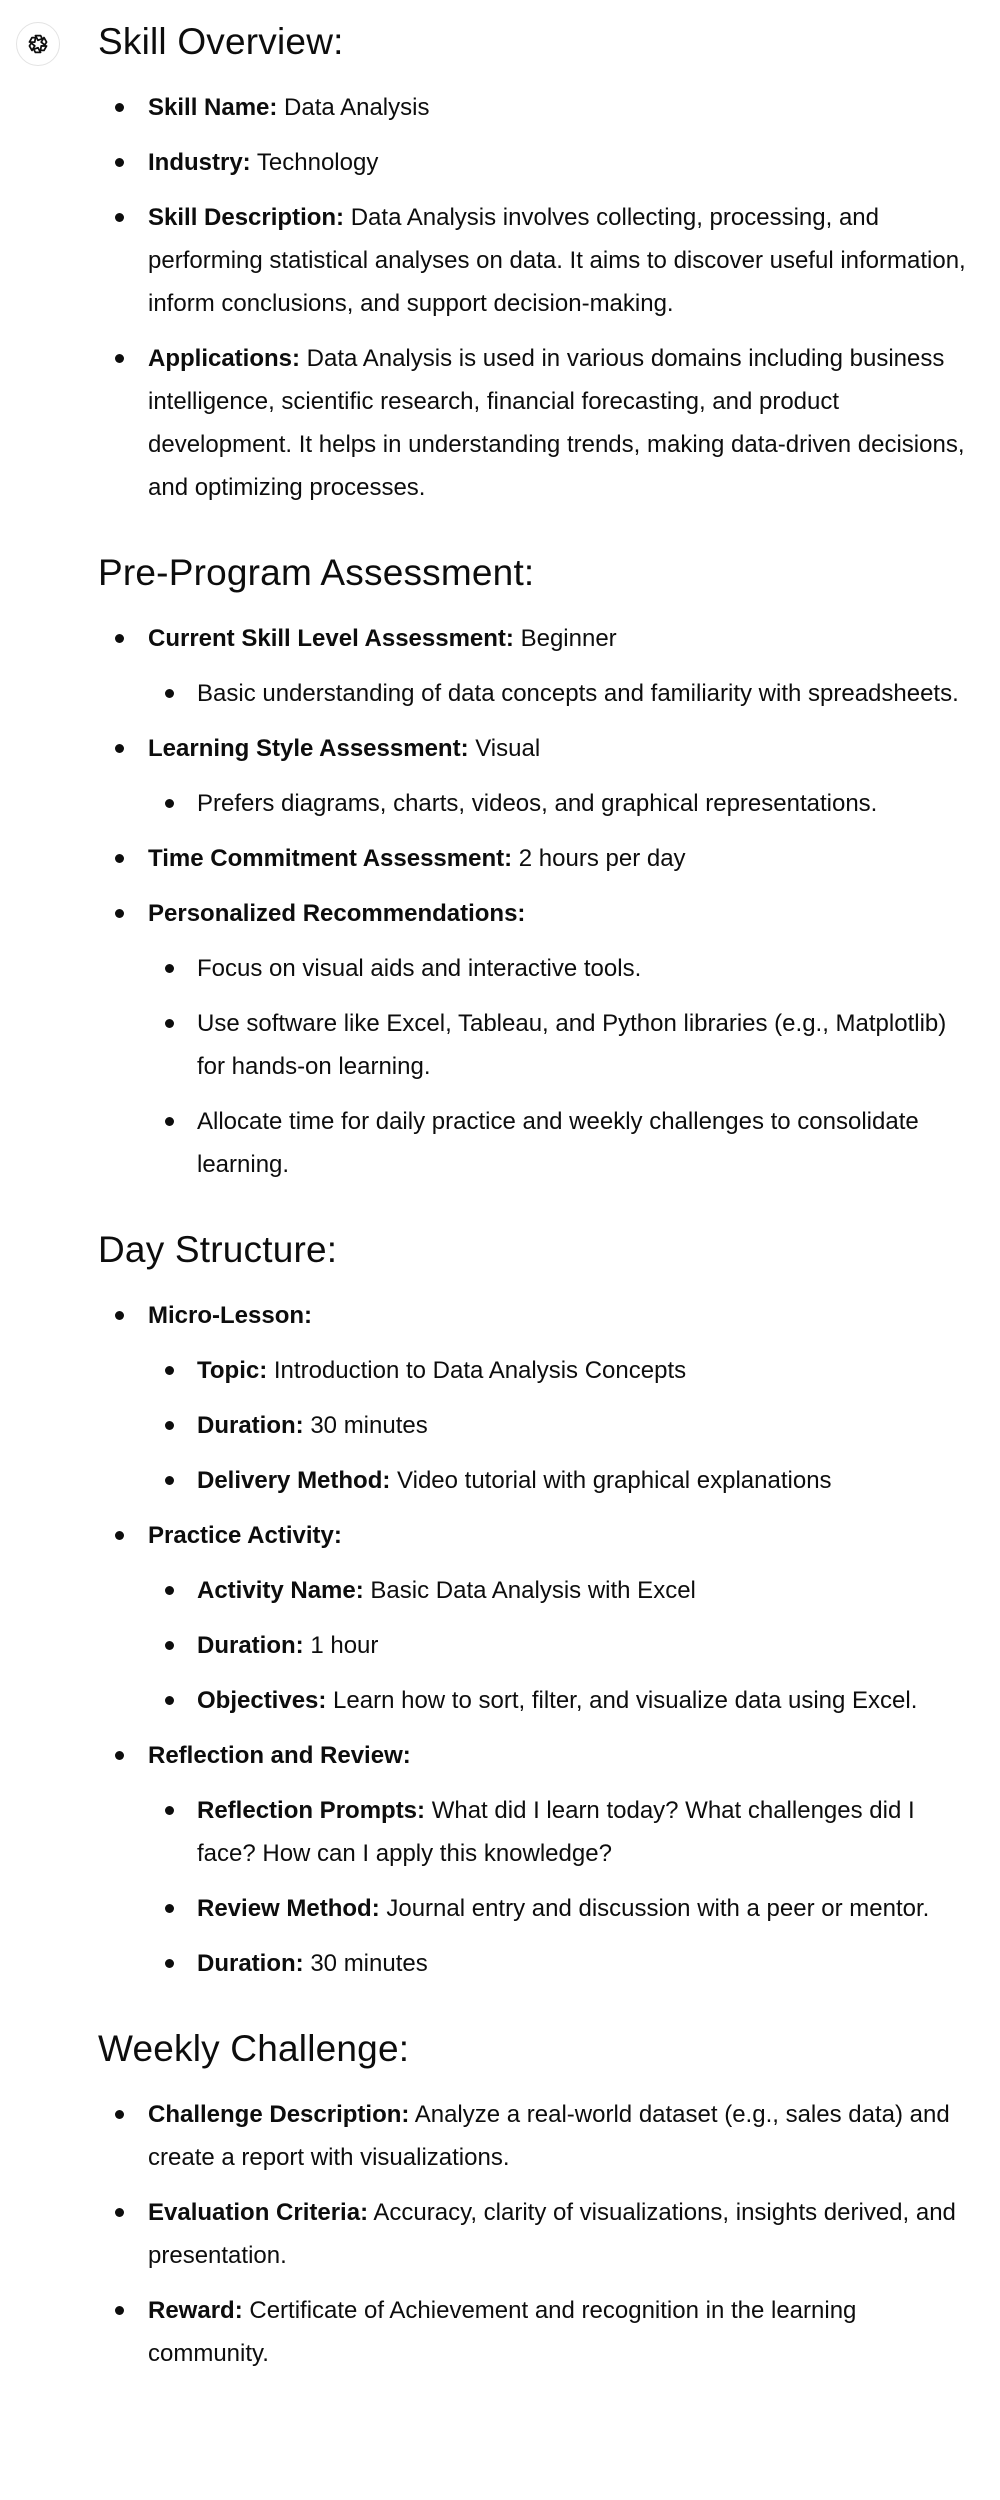 Image resolution: width=1000 pixels, height=2500 pixels. Describe the element at coordinates (308, 749) in the screenshot. I see `item-label: Learning Style Assessment:` at that location.